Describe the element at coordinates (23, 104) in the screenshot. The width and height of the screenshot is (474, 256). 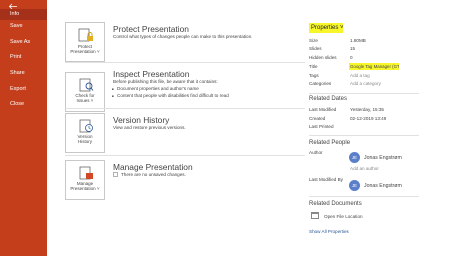
I see `sidebar-item-close: Close` at that location.